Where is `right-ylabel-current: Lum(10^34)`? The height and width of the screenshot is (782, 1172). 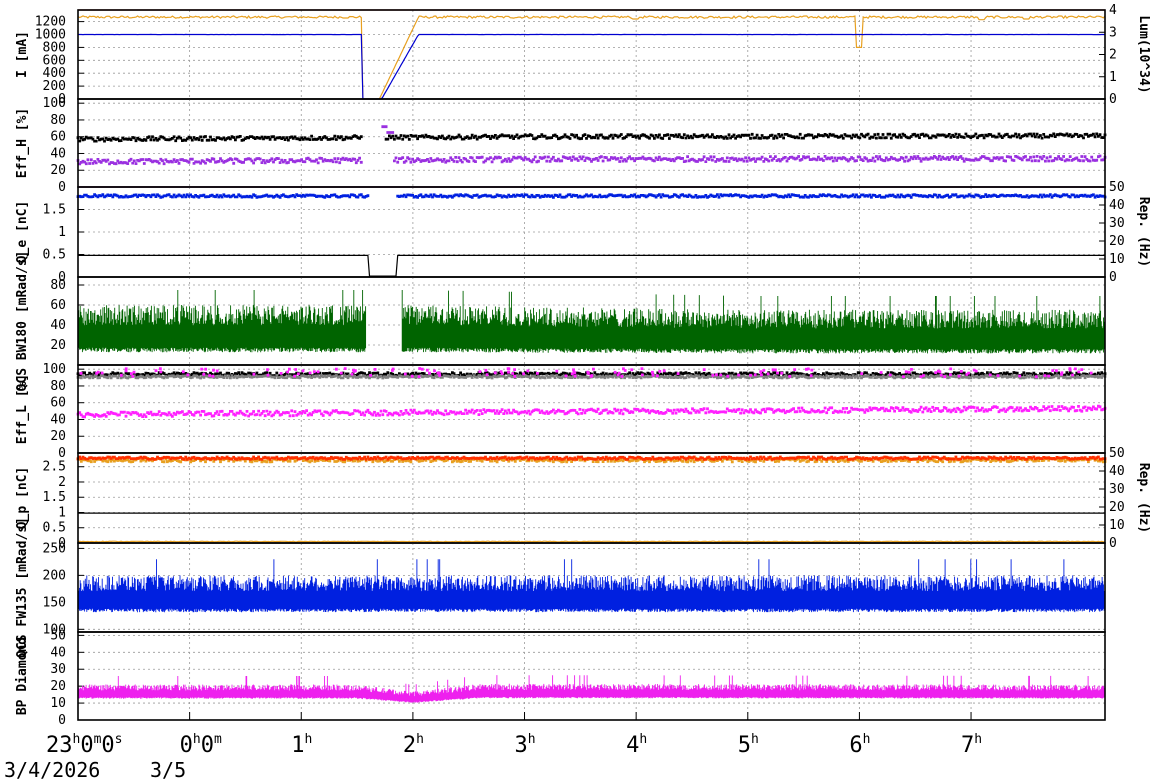
right-ylabel-current: Lum(10^34) is located at coordinates (1143, 54).